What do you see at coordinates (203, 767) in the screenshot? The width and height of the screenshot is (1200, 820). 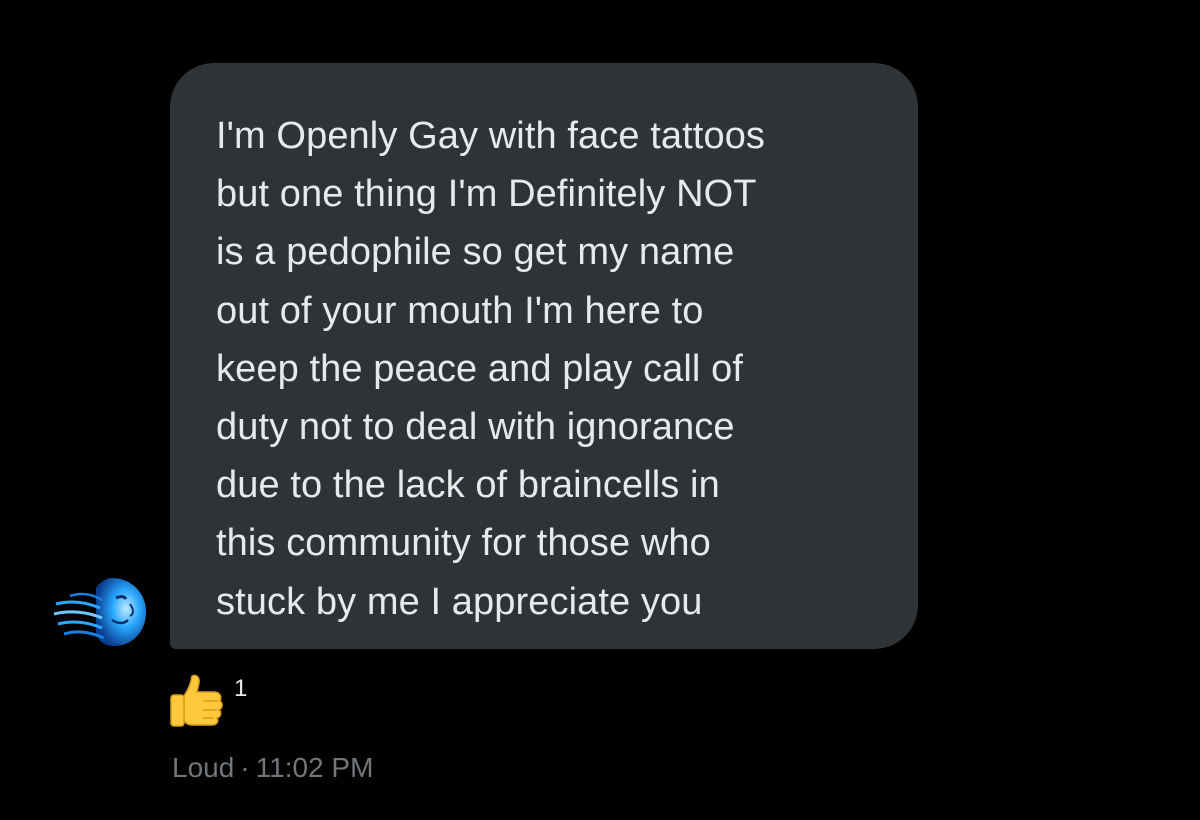 I see `sender-name: Loud` at bounding box center [203, 767].